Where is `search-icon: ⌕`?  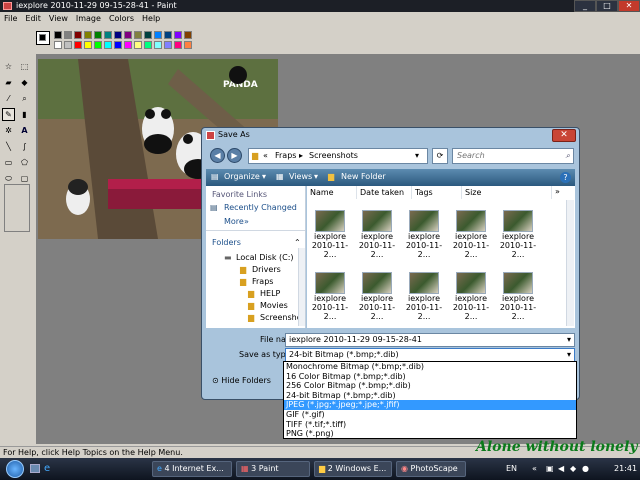
search-icon: ⌕ is located at coordinates (568, 156).